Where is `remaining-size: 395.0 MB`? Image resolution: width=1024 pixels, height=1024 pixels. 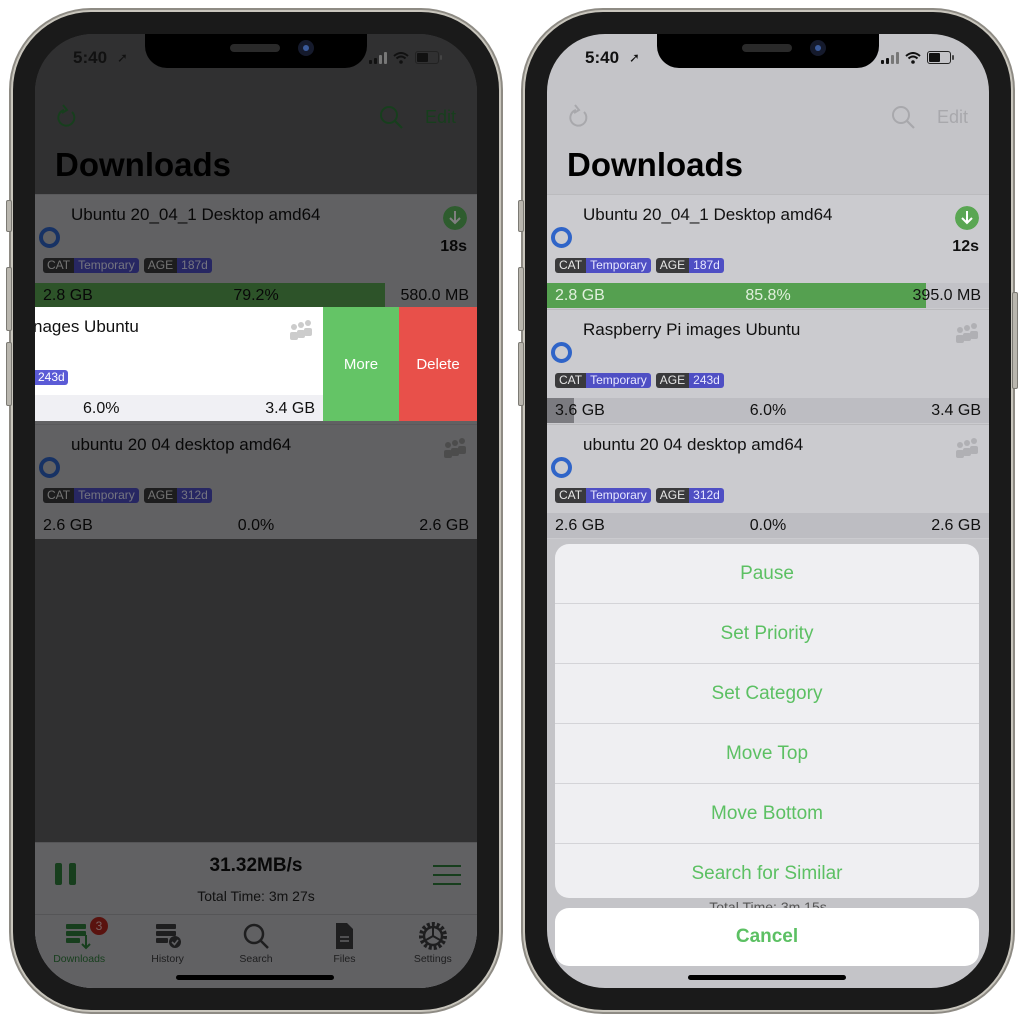
remaining-size: 395.0 MB is located at coordinates (946, 295).